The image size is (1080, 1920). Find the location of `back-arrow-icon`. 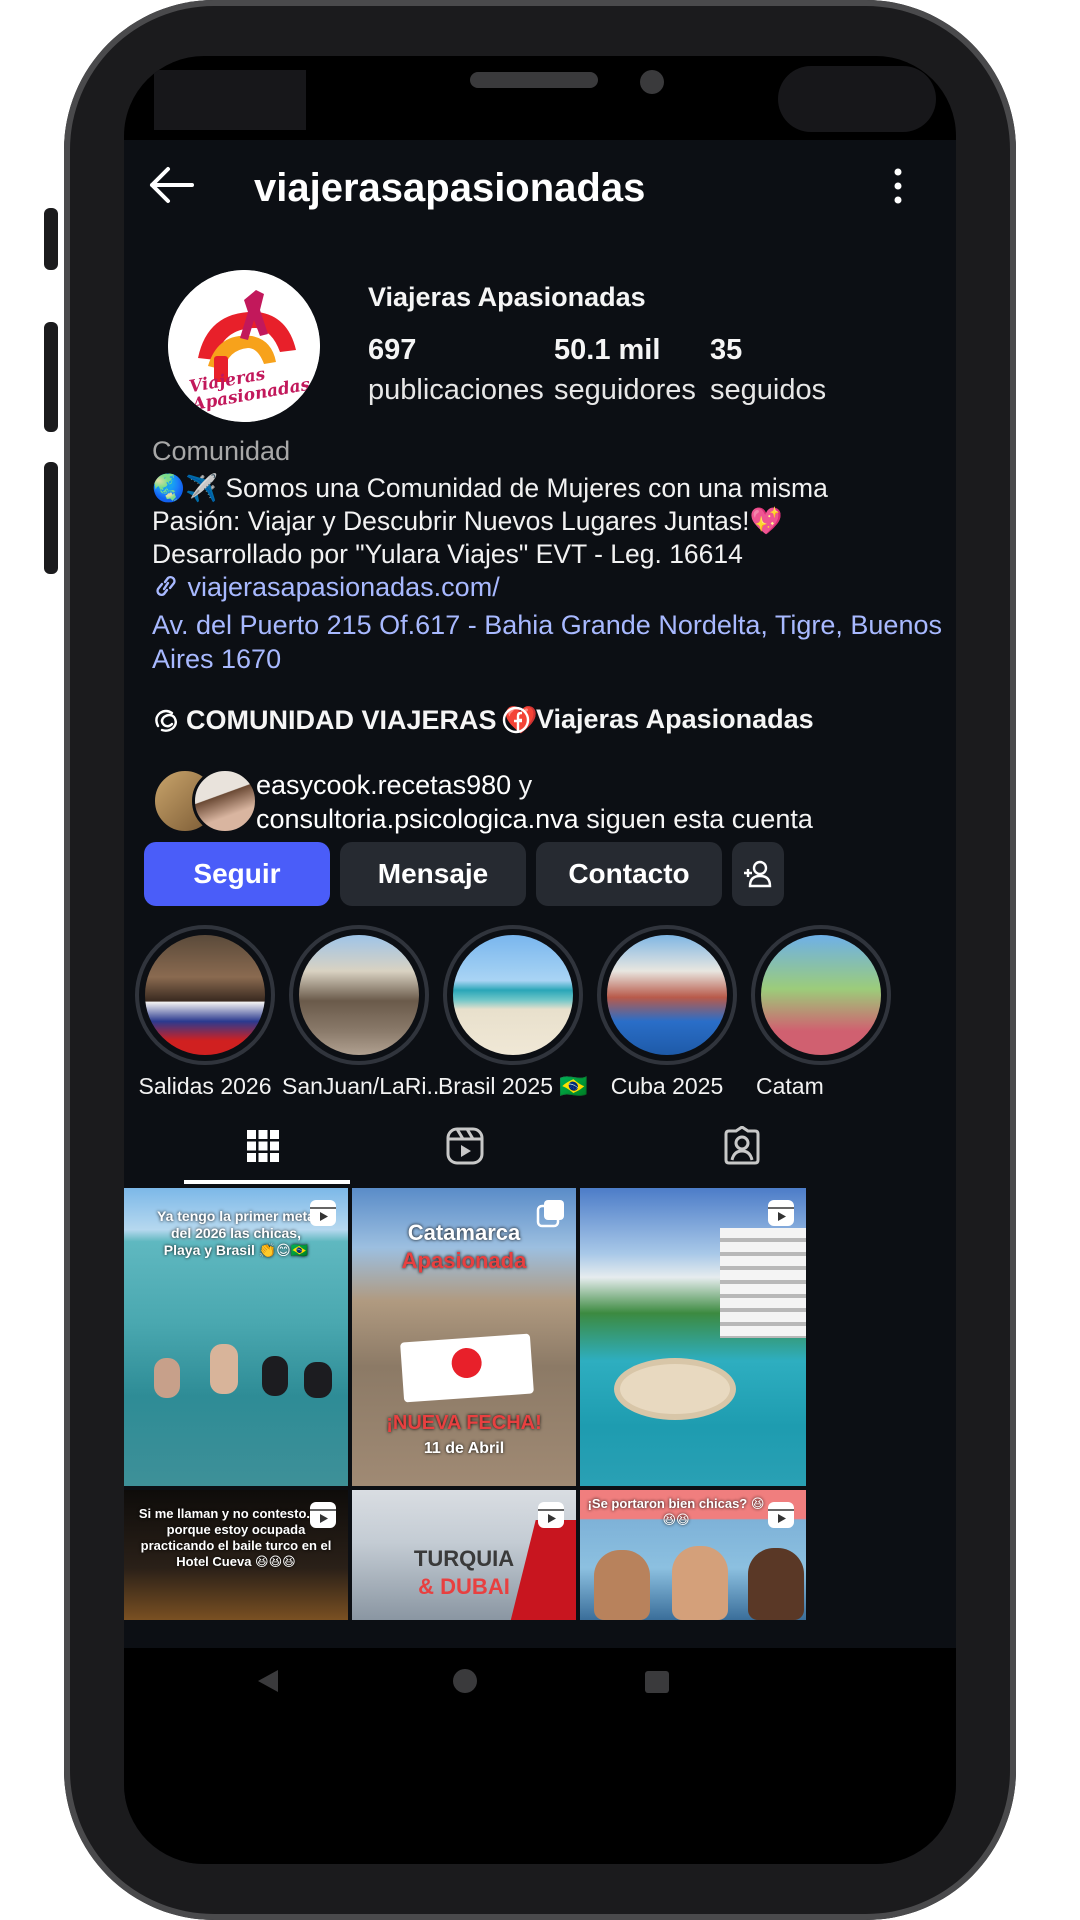

back-arrow-icon is located at coordinates (171, 185).